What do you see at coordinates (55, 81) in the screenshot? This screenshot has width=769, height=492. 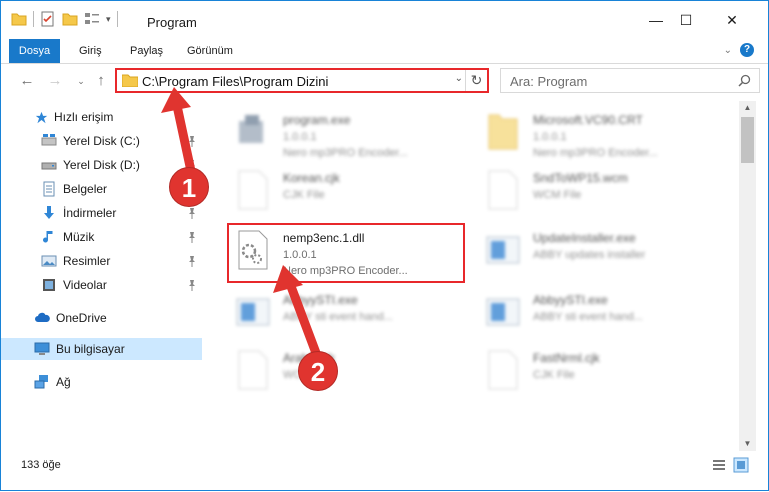 I see `forward-button: →` at bounding box center [55, 81].